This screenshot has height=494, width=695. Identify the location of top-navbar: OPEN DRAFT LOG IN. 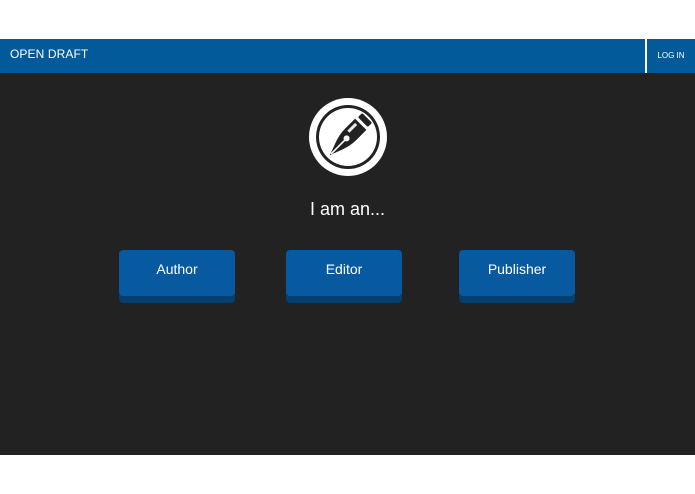
(347, 56).